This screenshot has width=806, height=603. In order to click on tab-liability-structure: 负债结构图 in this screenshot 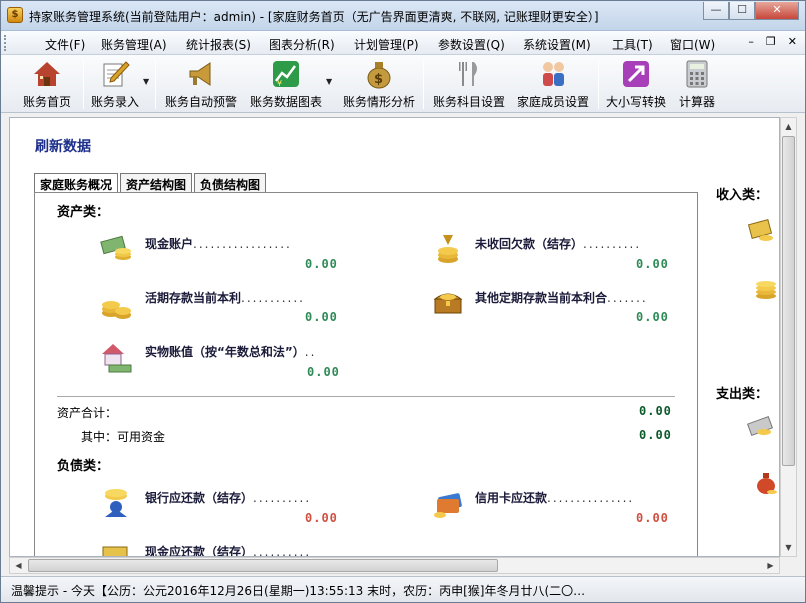, I will do `click(230, 183)`.